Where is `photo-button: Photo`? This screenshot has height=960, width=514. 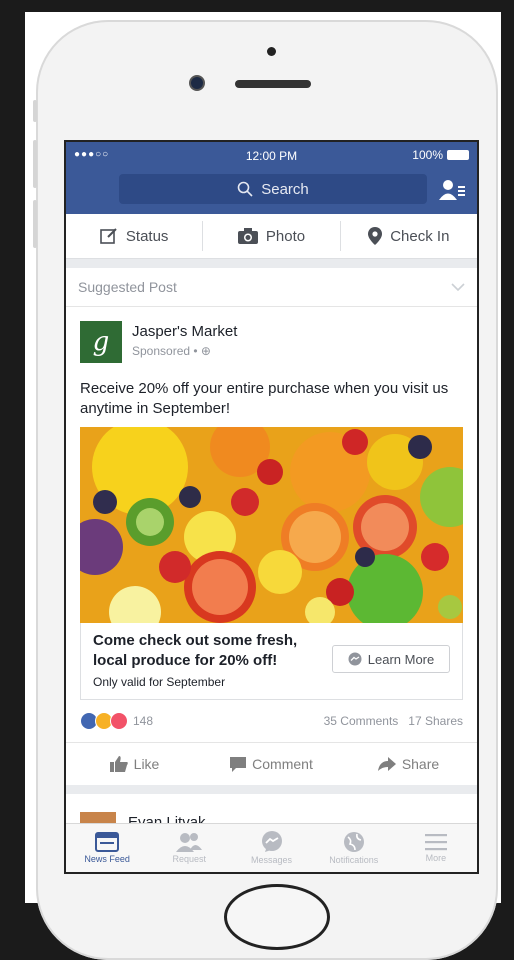 photo-button: Photo is located at coordinates (270, 236).